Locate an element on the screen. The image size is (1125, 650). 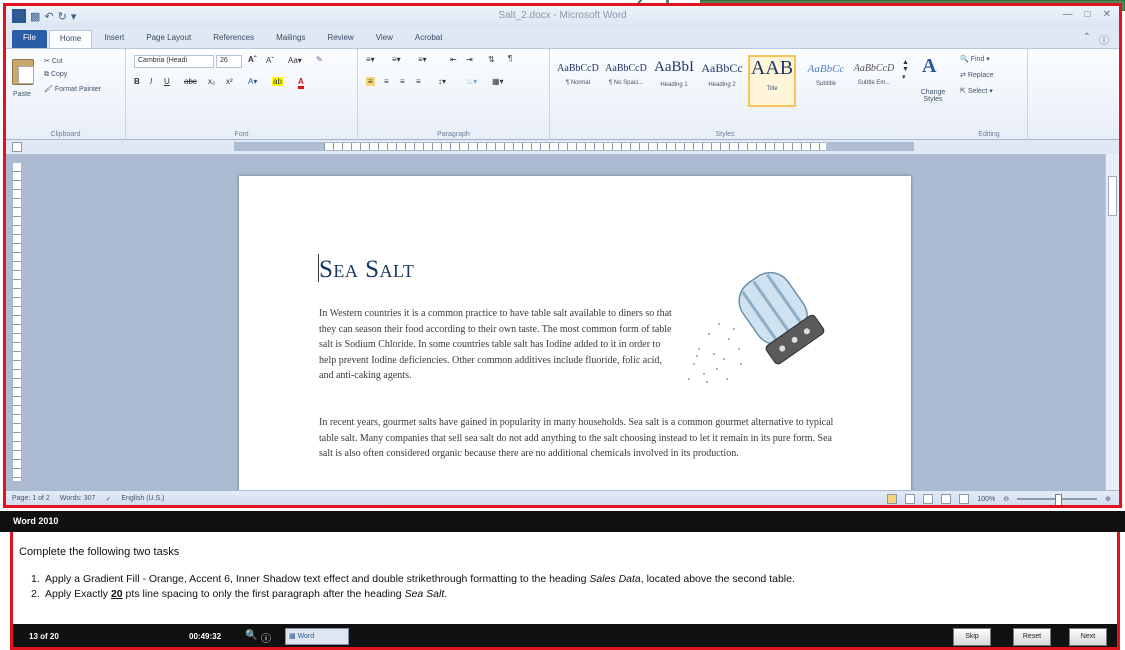
change-styles-button: Change Styles is located at coordinates (933, 96).